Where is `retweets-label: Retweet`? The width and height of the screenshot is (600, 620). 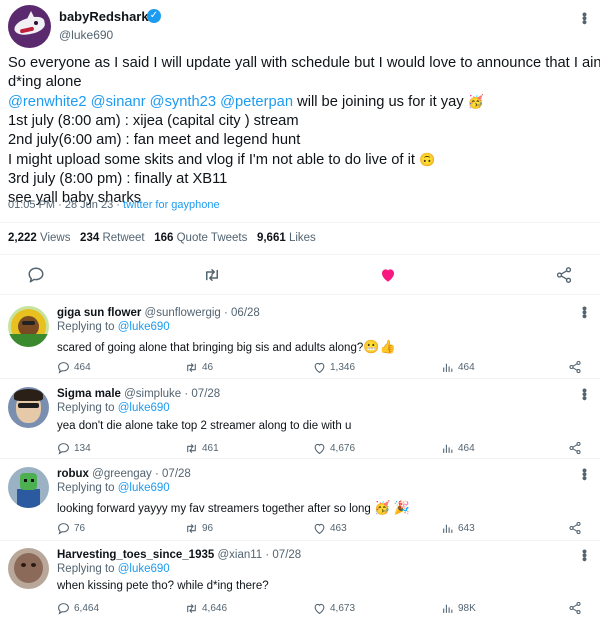 retweets-label: Retweet is located at coordinates (123, 238).